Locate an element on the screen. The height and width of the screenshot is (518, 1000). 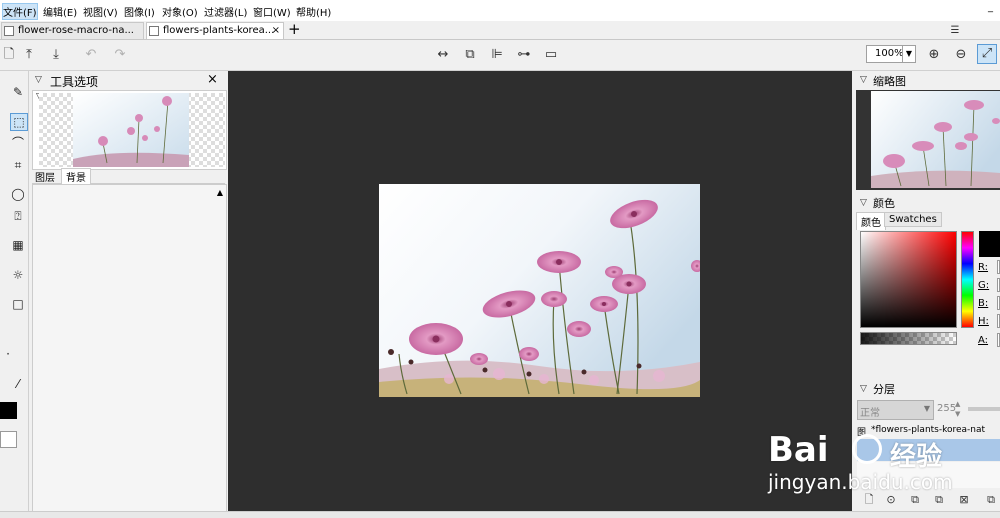
zoom-value: 100% is located at coordinates (889, 53).